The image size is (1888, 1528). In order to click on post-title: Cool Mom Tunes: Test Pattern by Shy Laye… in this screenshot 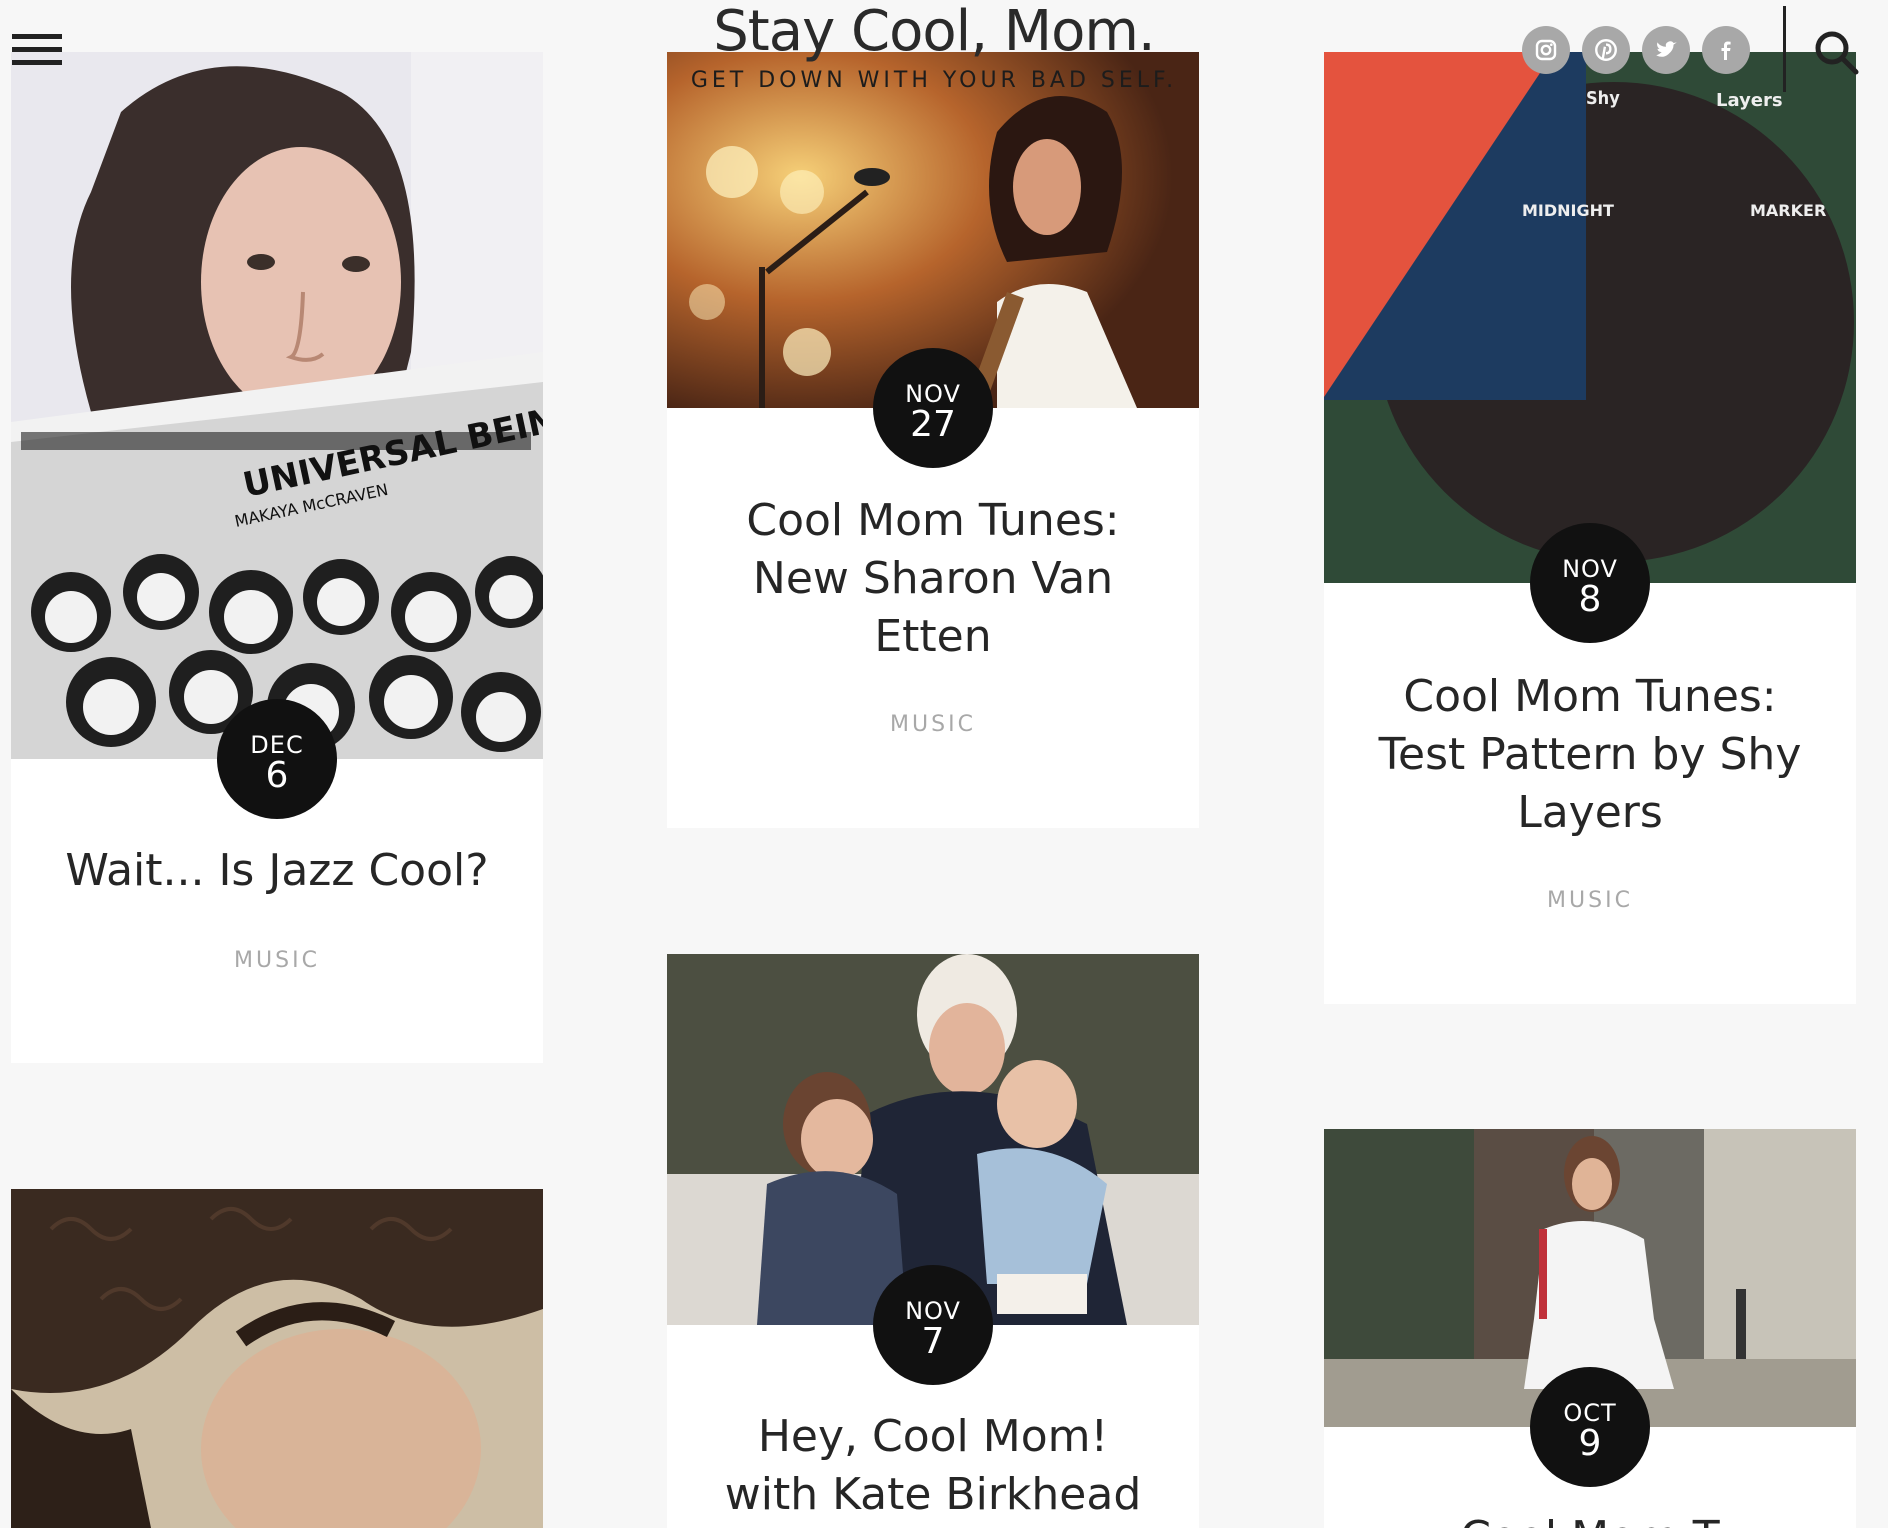, I will do `click(1590, 755)`.